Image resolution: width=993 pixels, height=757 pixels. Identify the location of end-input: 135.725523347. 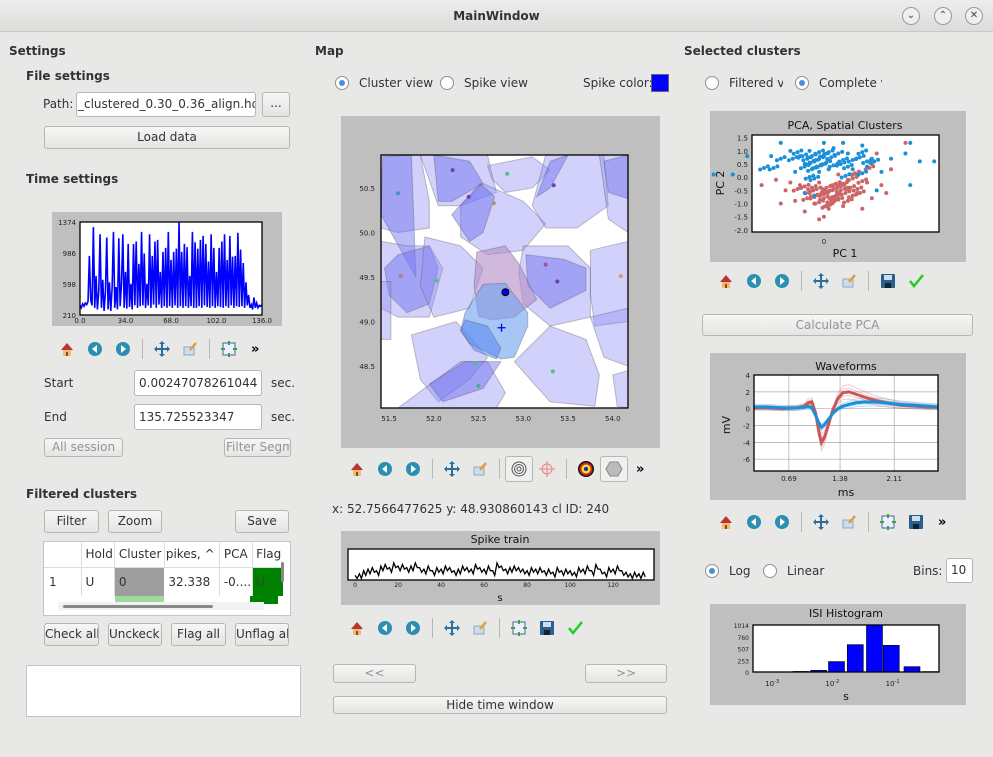
(198, 417).